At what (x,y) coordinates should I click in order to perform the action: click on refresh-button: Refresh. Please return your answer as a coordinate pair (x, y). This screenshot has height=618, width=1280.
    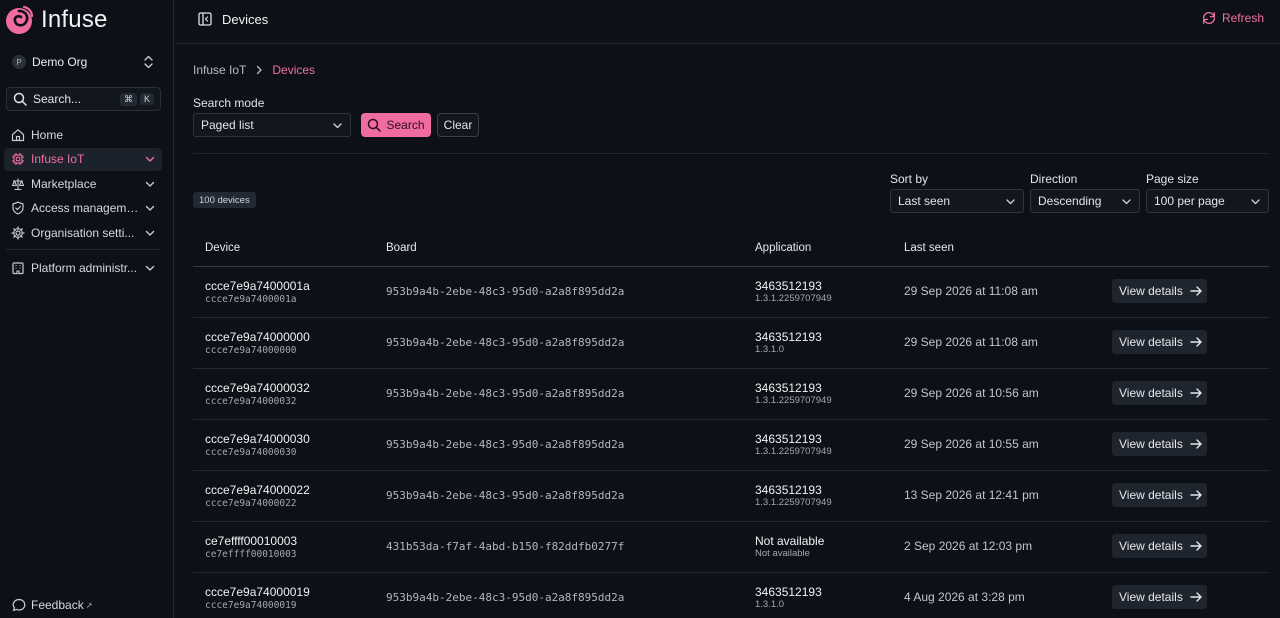
    Looking at the image, I should click on (1233, 18).